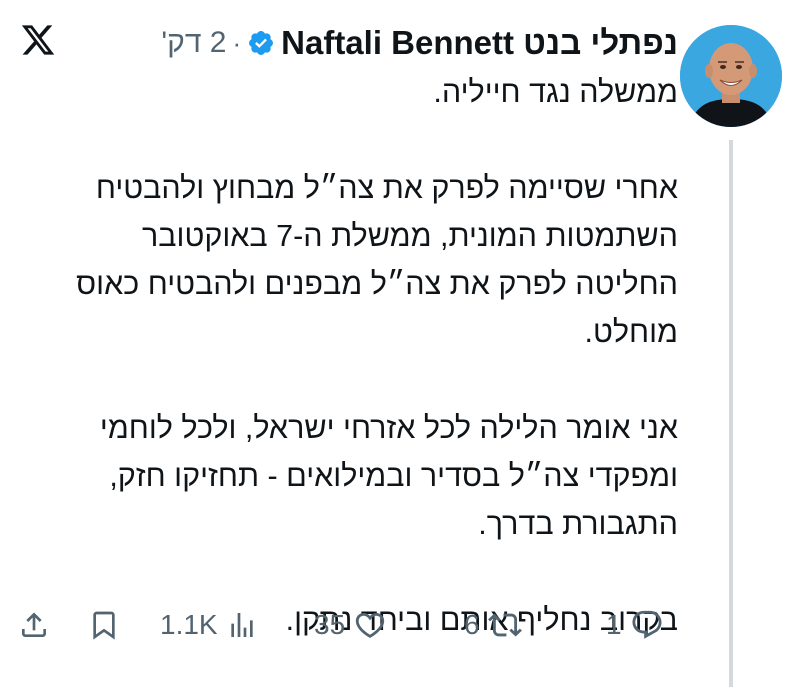 The height and width of the screenshot is (687, 800). I want to click on profile-photo, so click(731, 76).